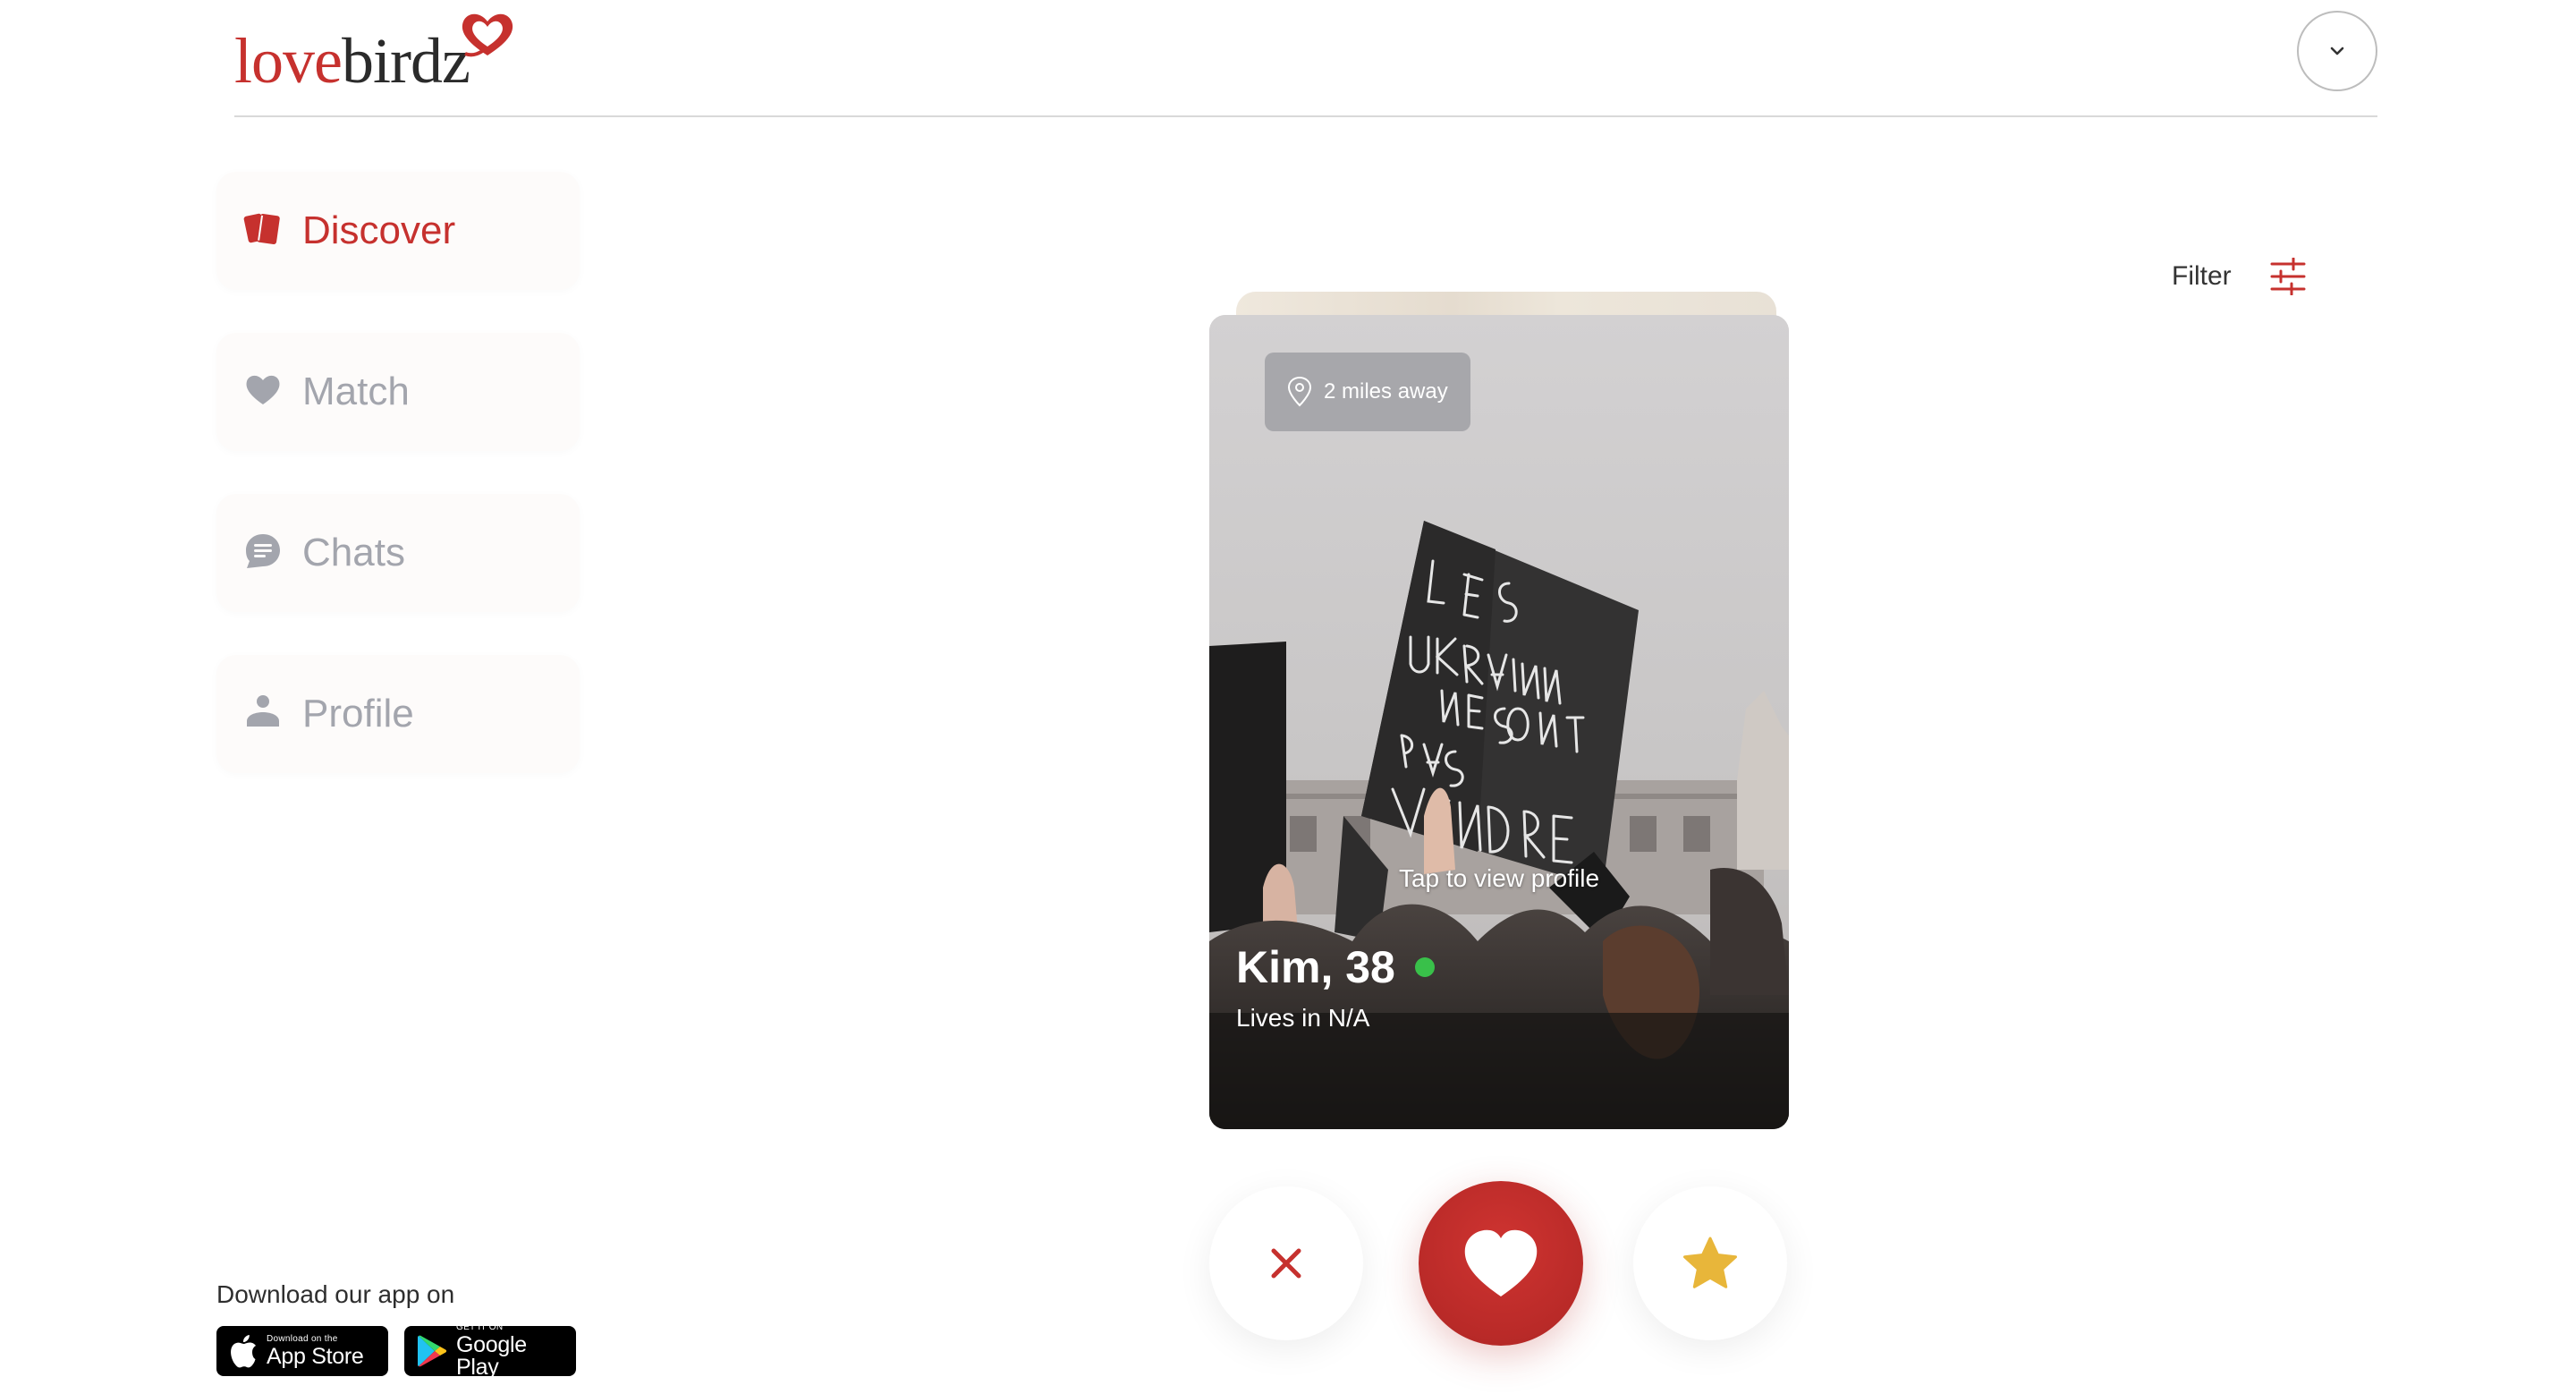  I want to click on sidebar-item-chats: Chats, so click(398, 553).